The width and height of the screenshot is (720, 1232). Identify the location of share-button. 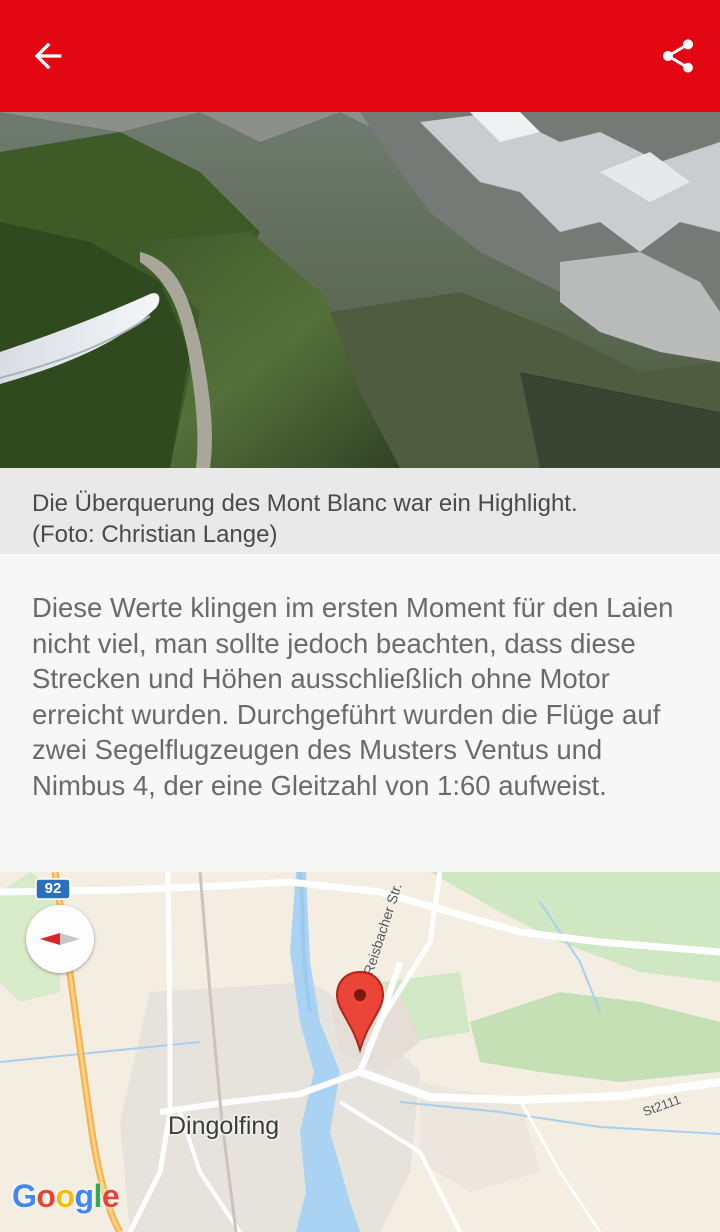
(678, 56).